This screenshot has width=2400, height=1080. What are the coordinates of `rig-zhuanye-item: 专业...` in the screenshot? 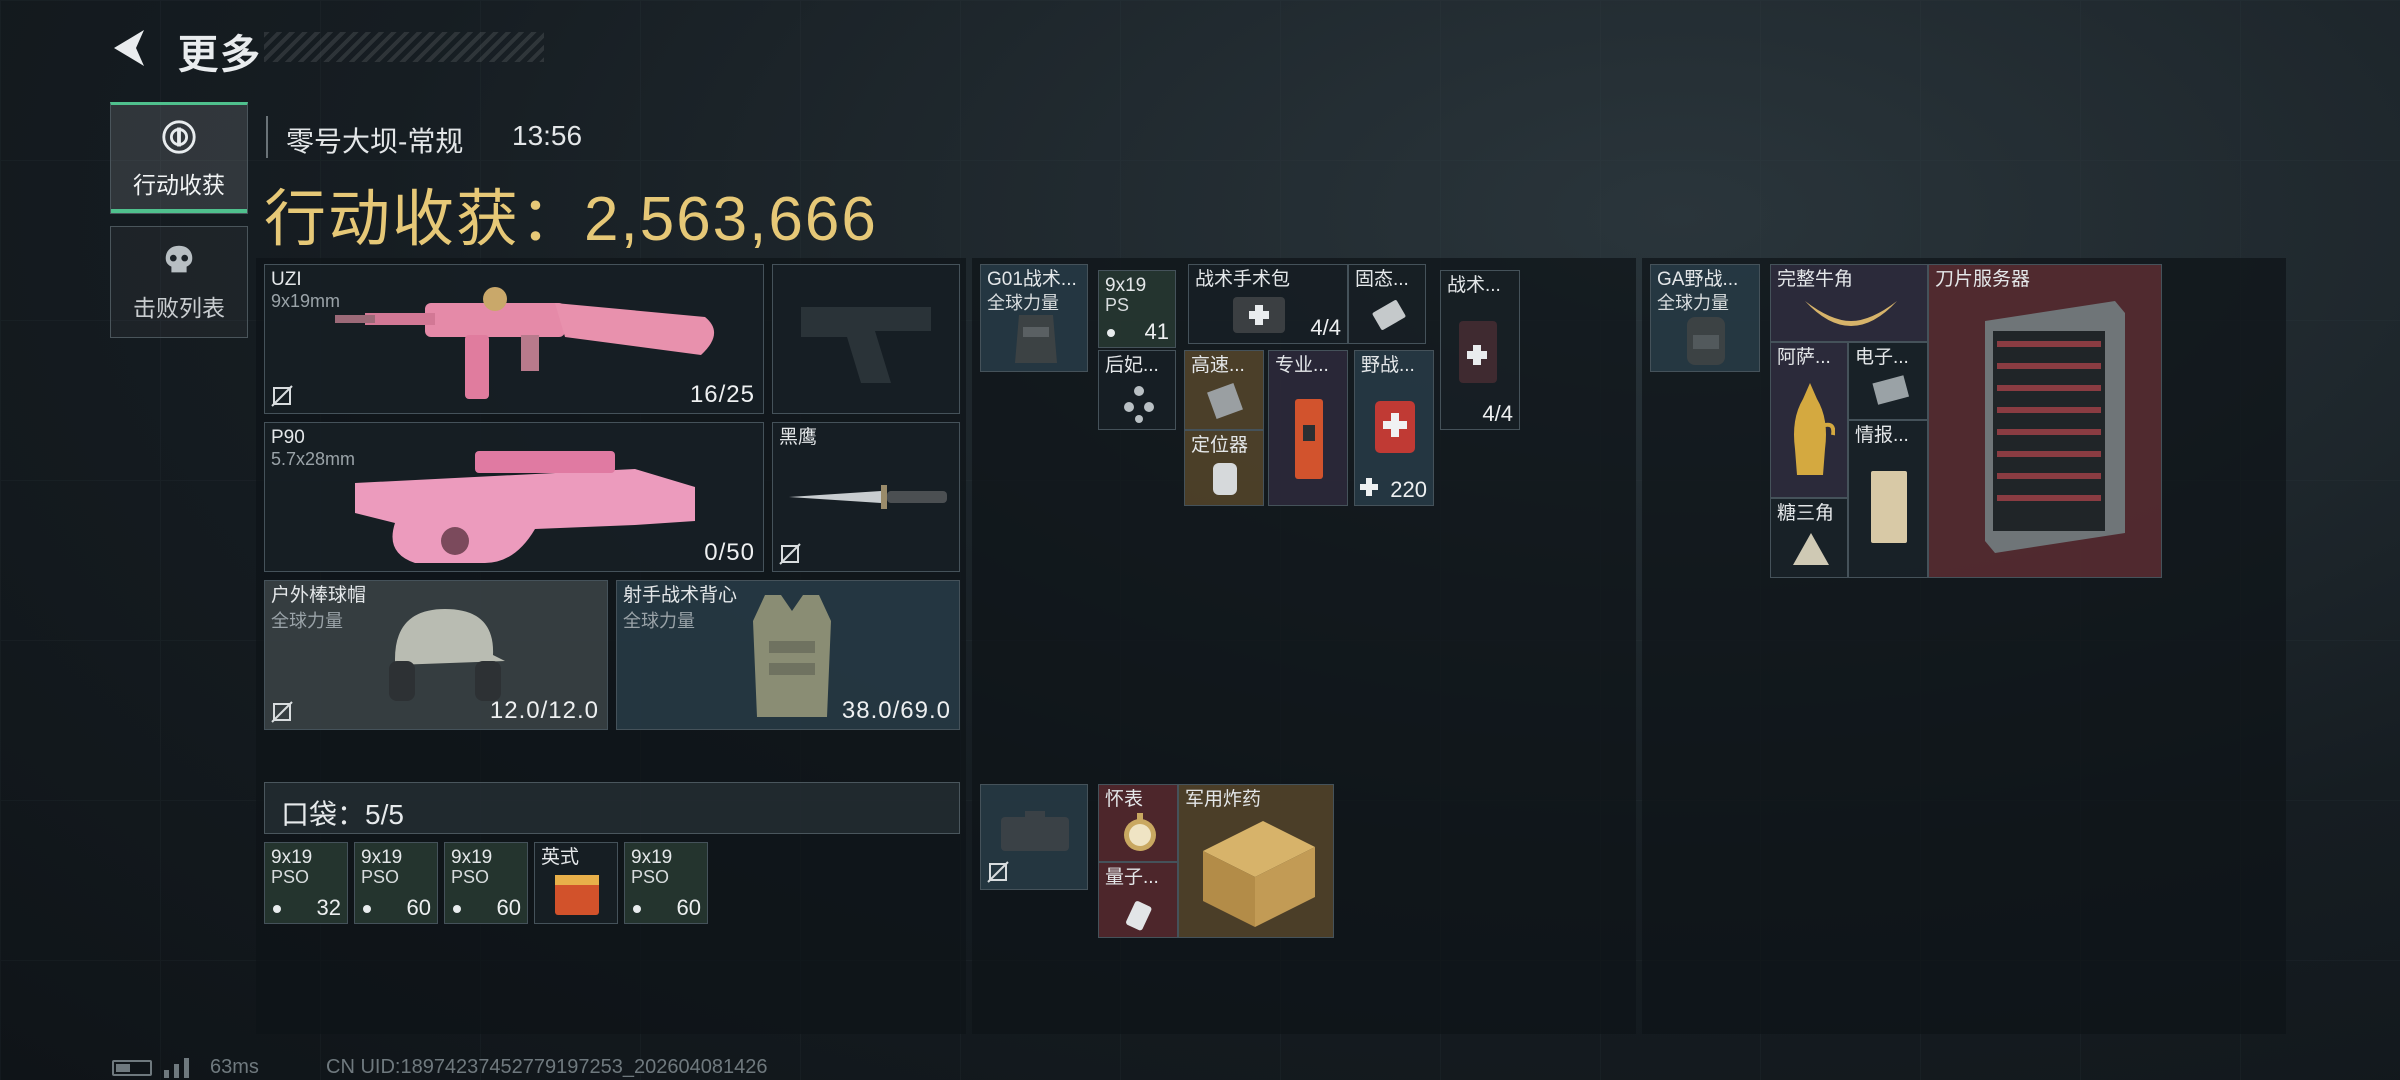 It's located at (1308, 428).